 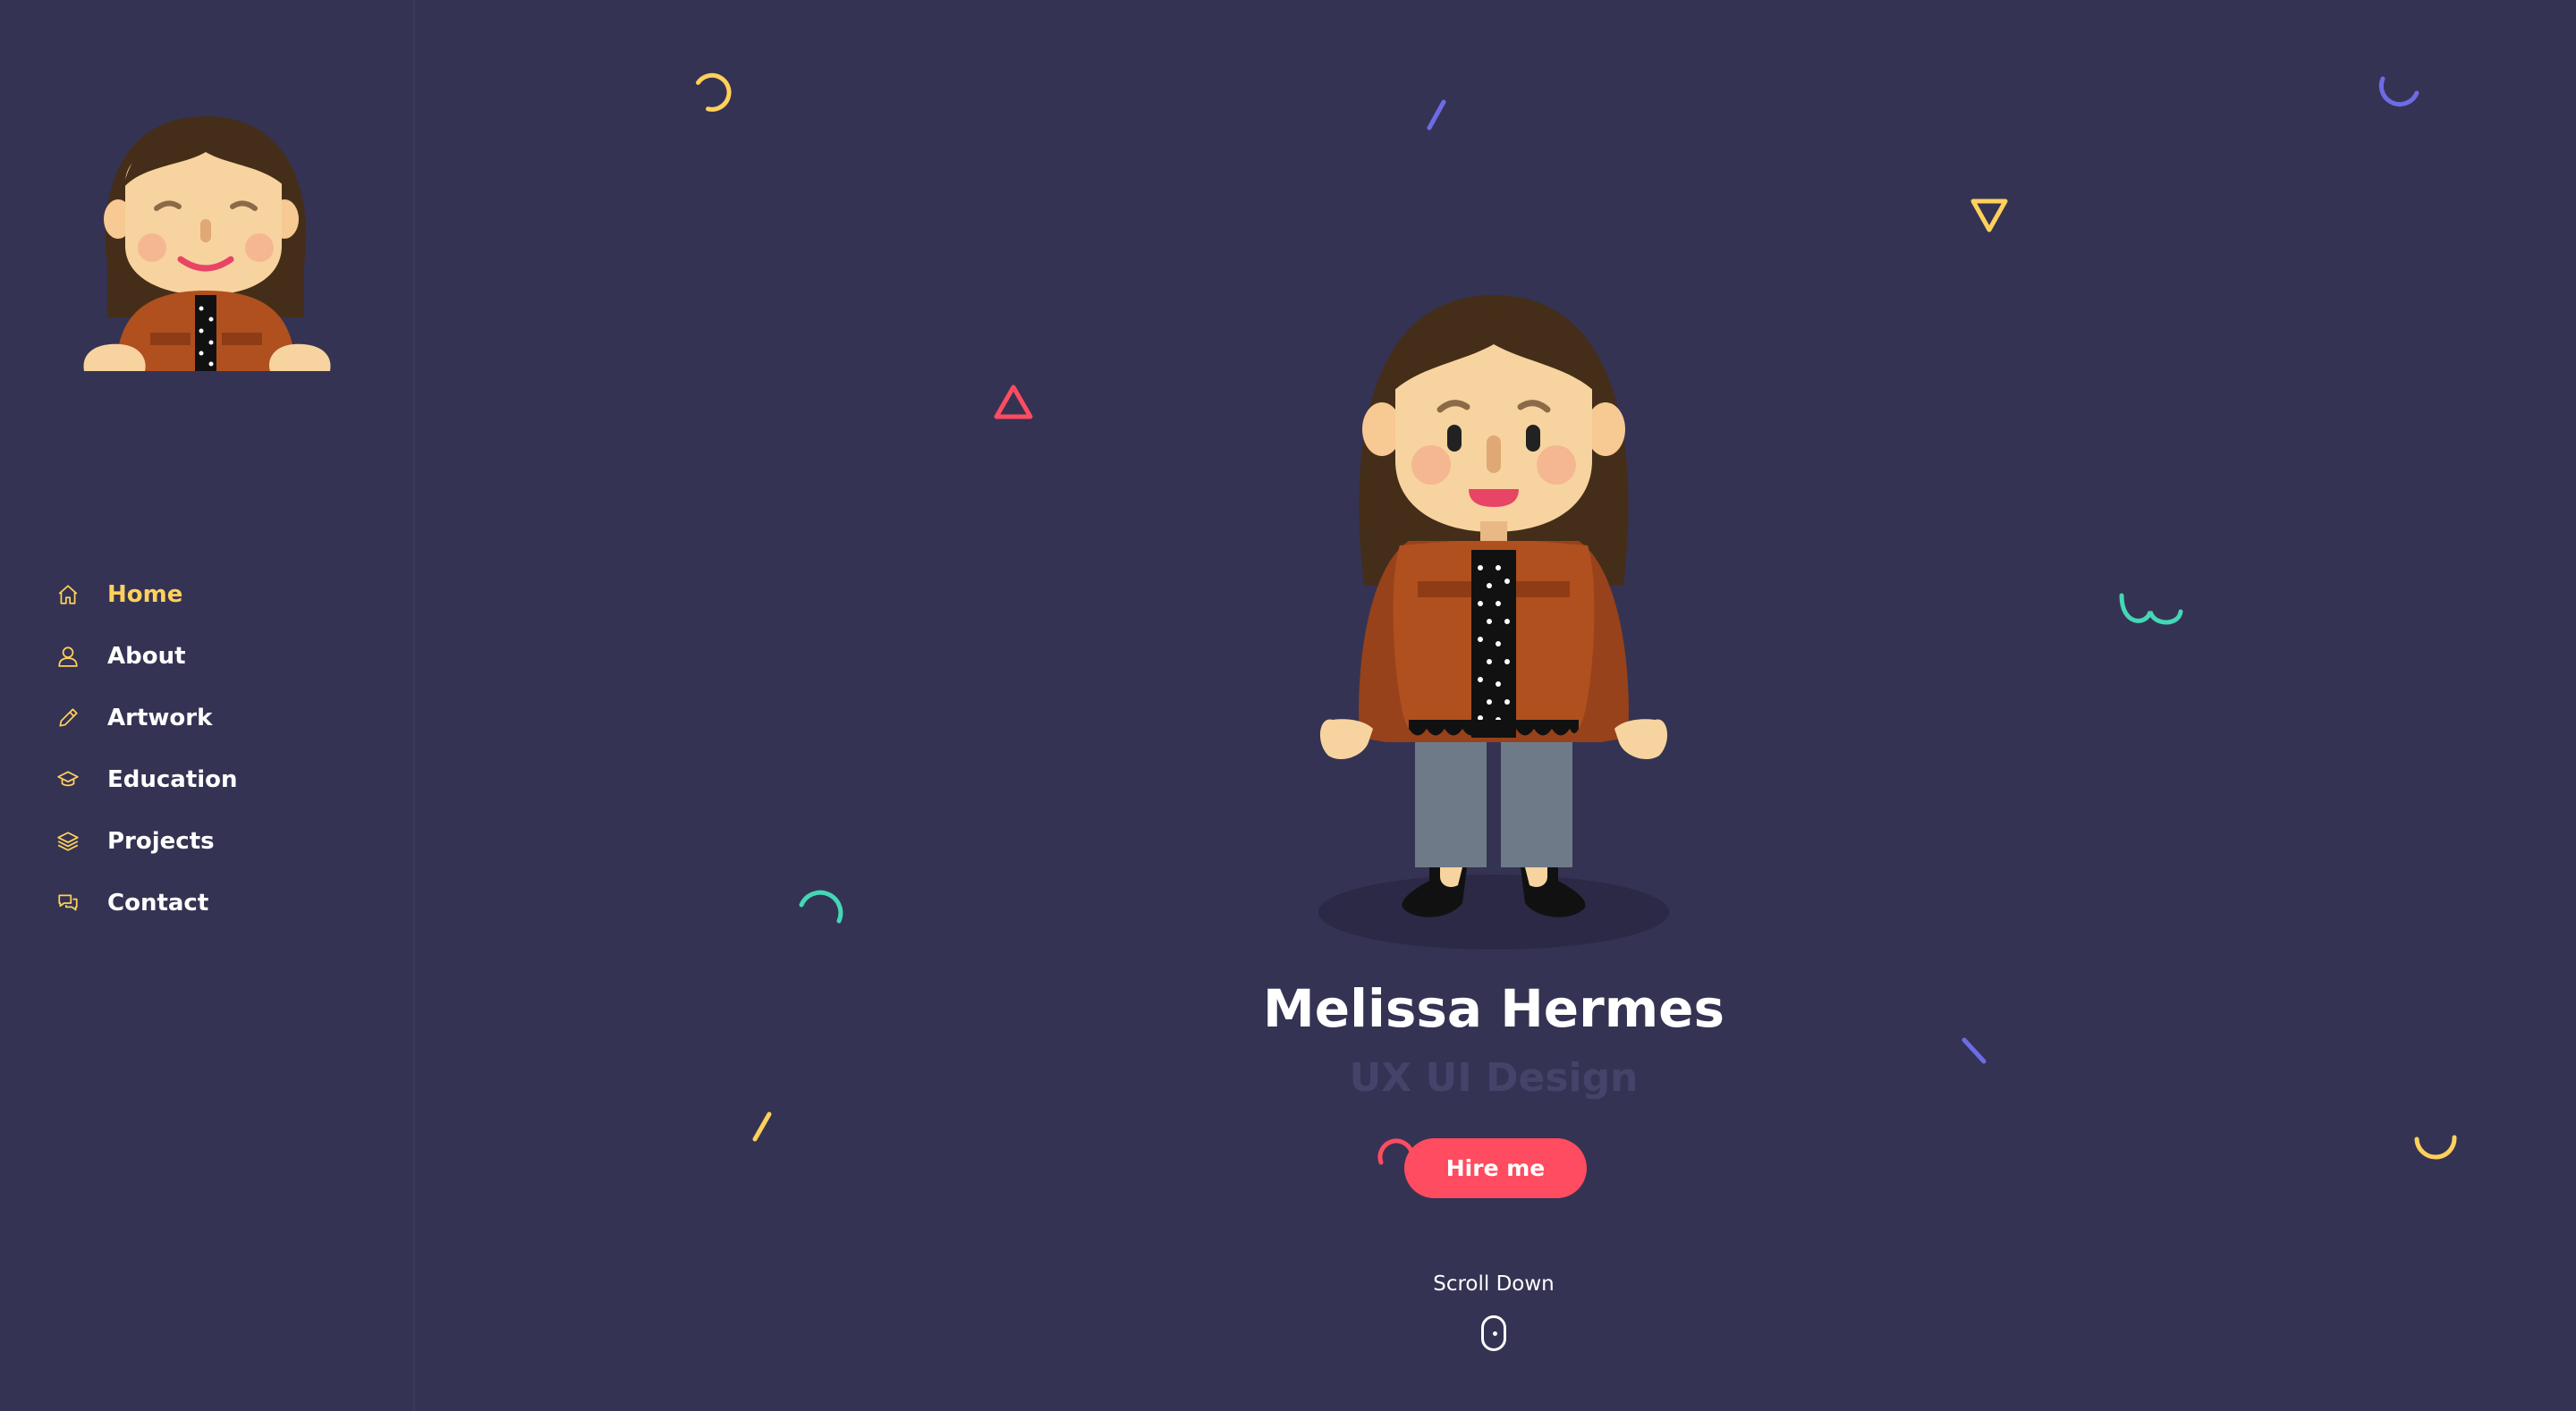 What do you see at coordinates (161, 841) in the screenshot?
I see `nav-label-projects: Projects` at bounding box center [161, 841].